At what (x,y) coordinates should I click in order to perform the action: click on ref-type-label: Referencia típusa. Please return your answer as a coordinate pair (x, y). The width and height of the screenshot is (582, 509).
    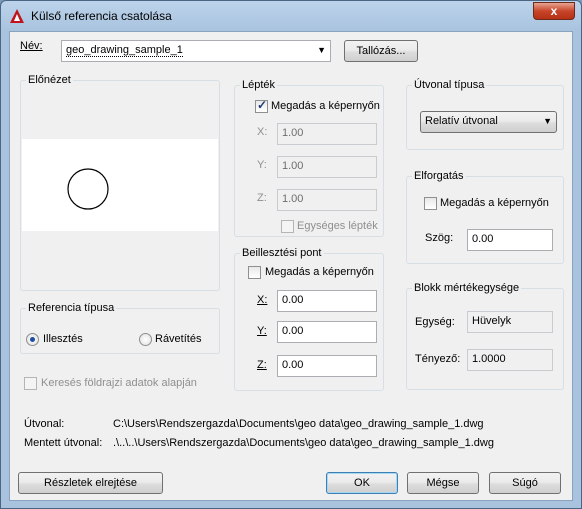
    Looking at the image, I should click on (71, 308).